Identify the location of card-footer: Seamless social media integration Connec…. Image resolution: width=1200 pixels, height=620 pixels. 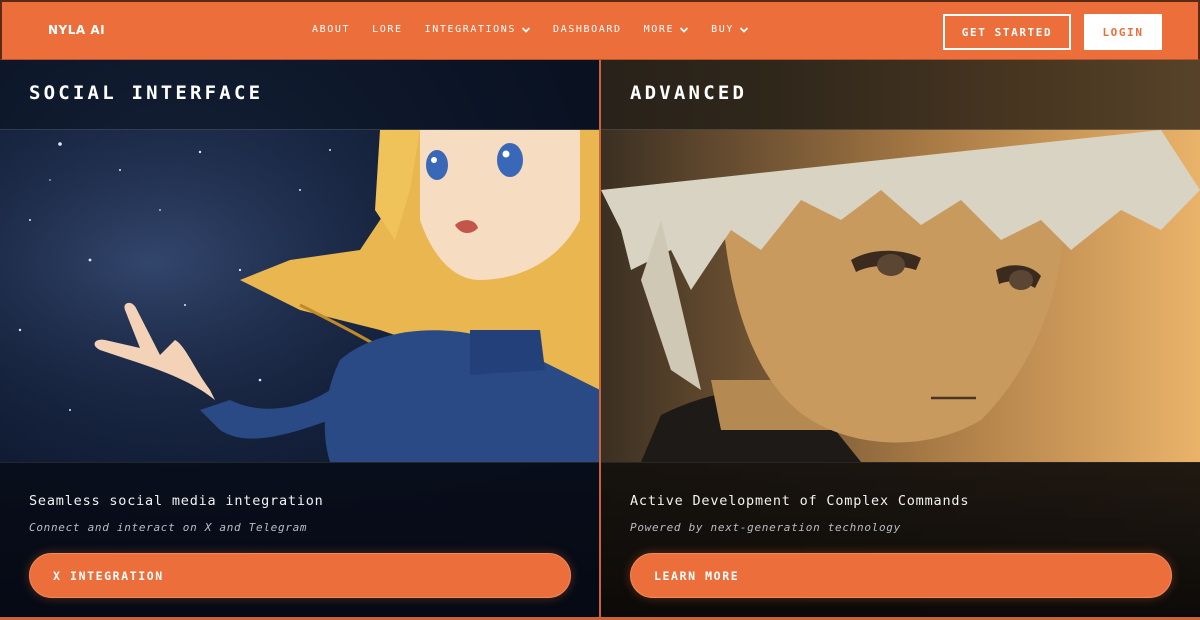
(300, 541).